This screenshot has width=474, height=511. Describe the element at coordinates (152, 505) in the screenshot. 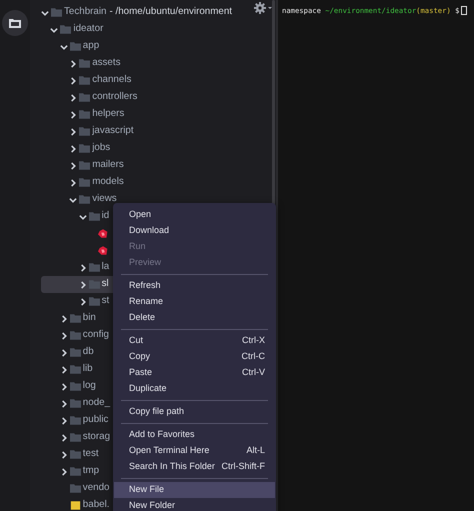

I see `menu-item-label: New Folder` at that location.